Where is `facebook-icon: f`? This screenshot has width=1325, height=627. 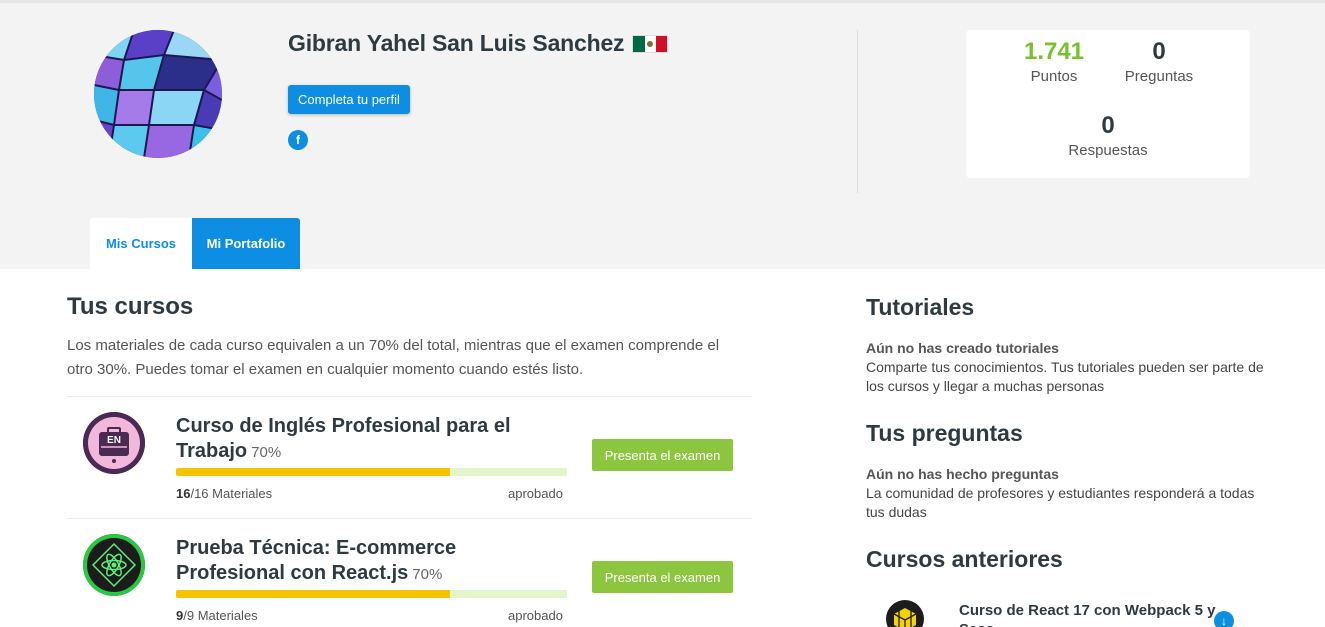 facebook-icon: f is located at coordinates (298, 140).